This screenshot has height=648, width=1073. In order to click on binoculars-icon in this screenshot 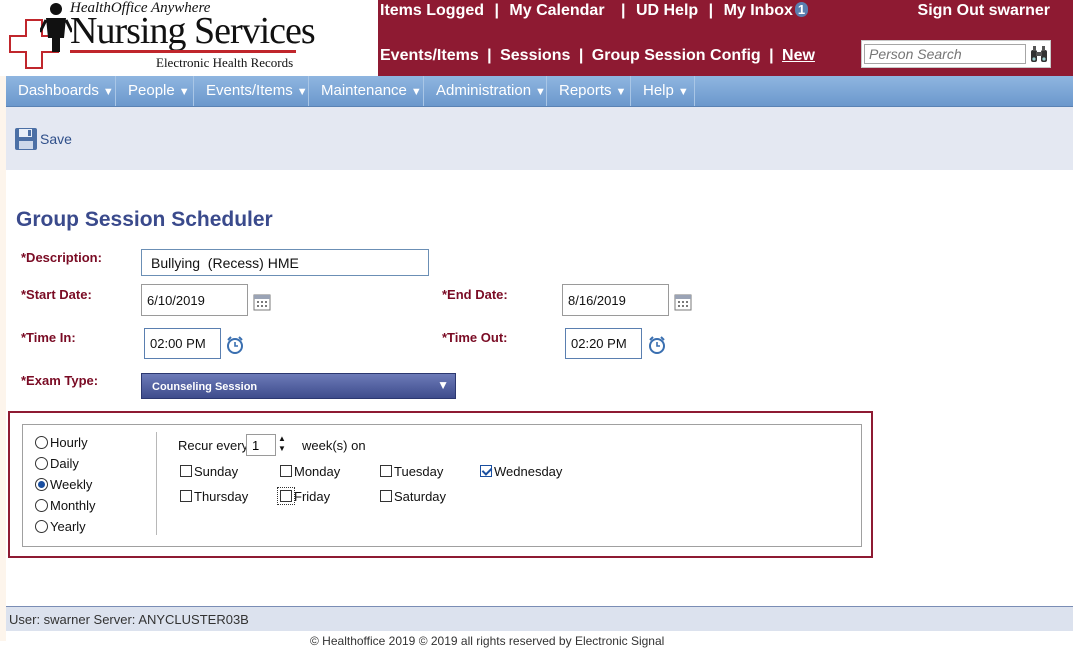, I will do `click(1039, 54)`.